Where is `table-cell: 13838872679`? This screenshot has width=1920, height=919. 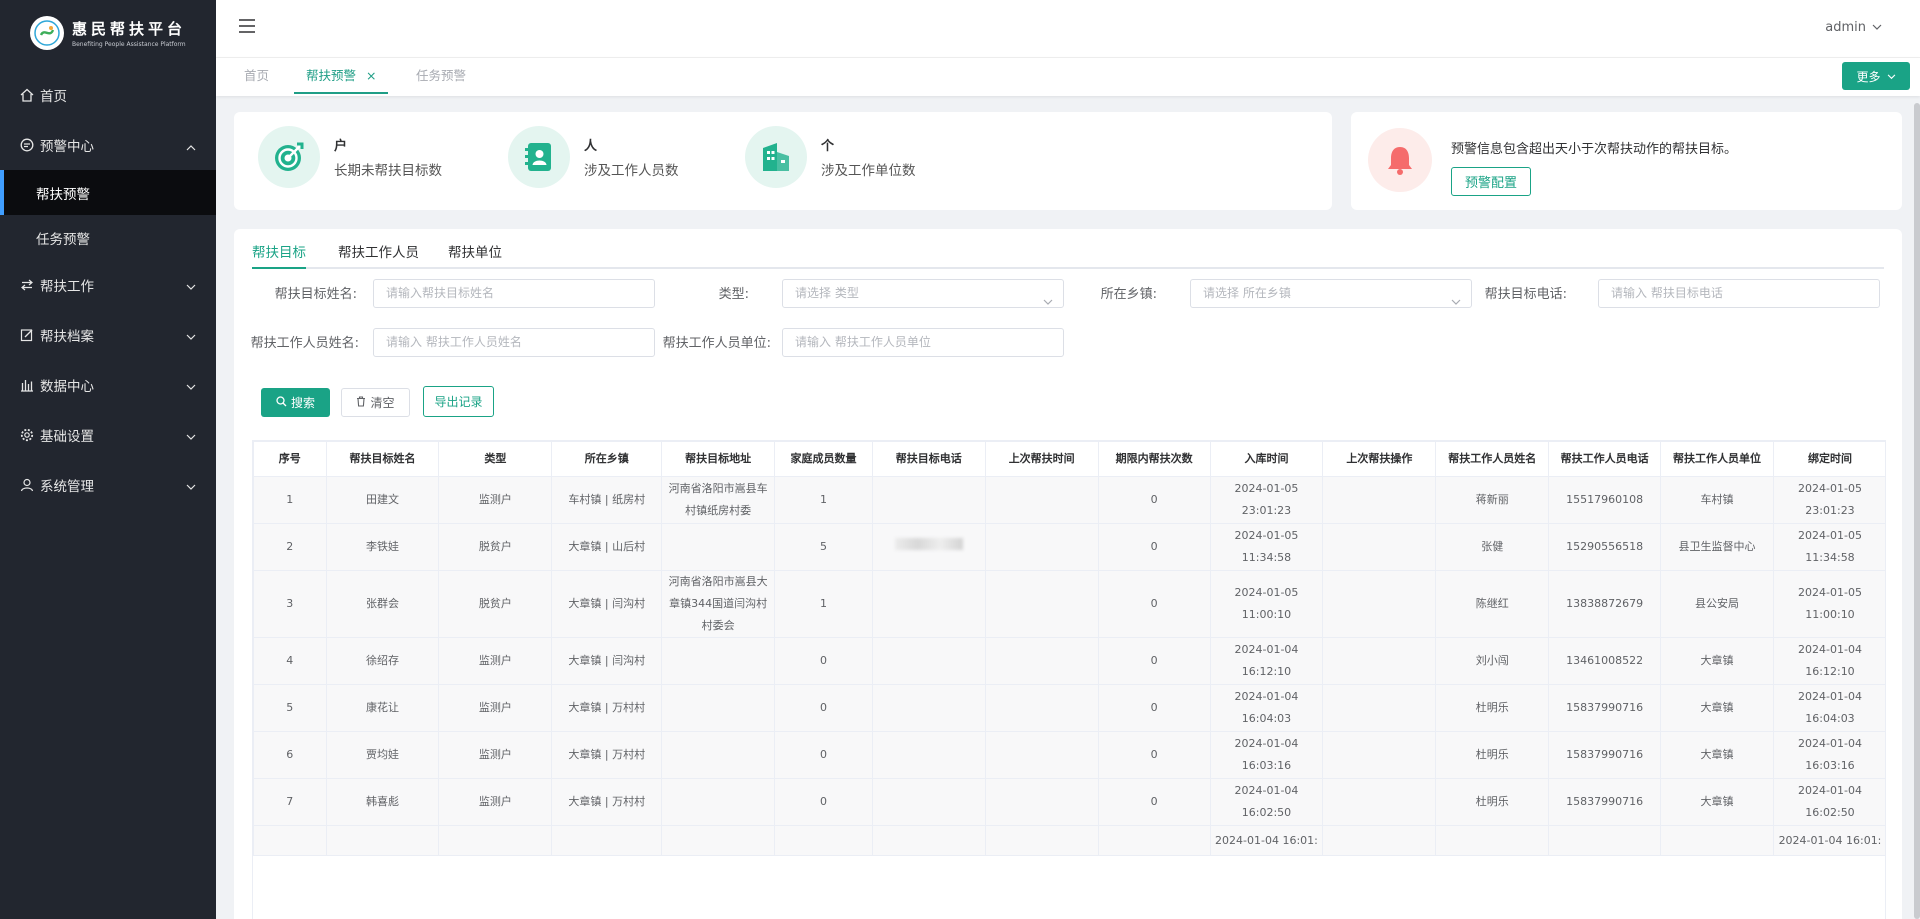
table-cell: 13838872679 is located at coordinates (1605, 604).